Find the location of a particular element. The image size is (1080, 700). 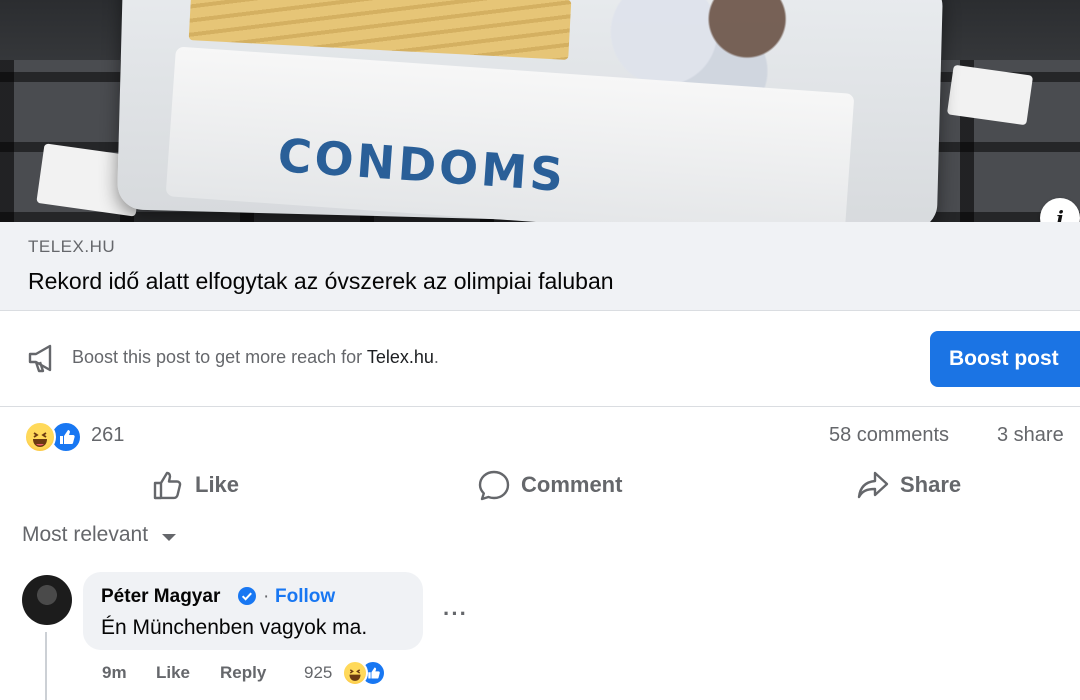

boost-page-name: Telex.hu is located at coordinates (400, 357).